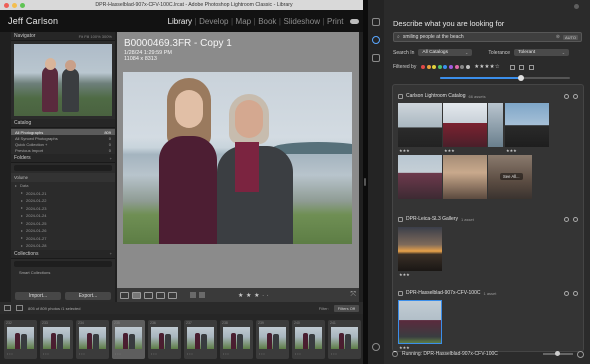 This screenshot has width=590, height=364. I want to click on add-collection-icon: +, so click(111, 253).